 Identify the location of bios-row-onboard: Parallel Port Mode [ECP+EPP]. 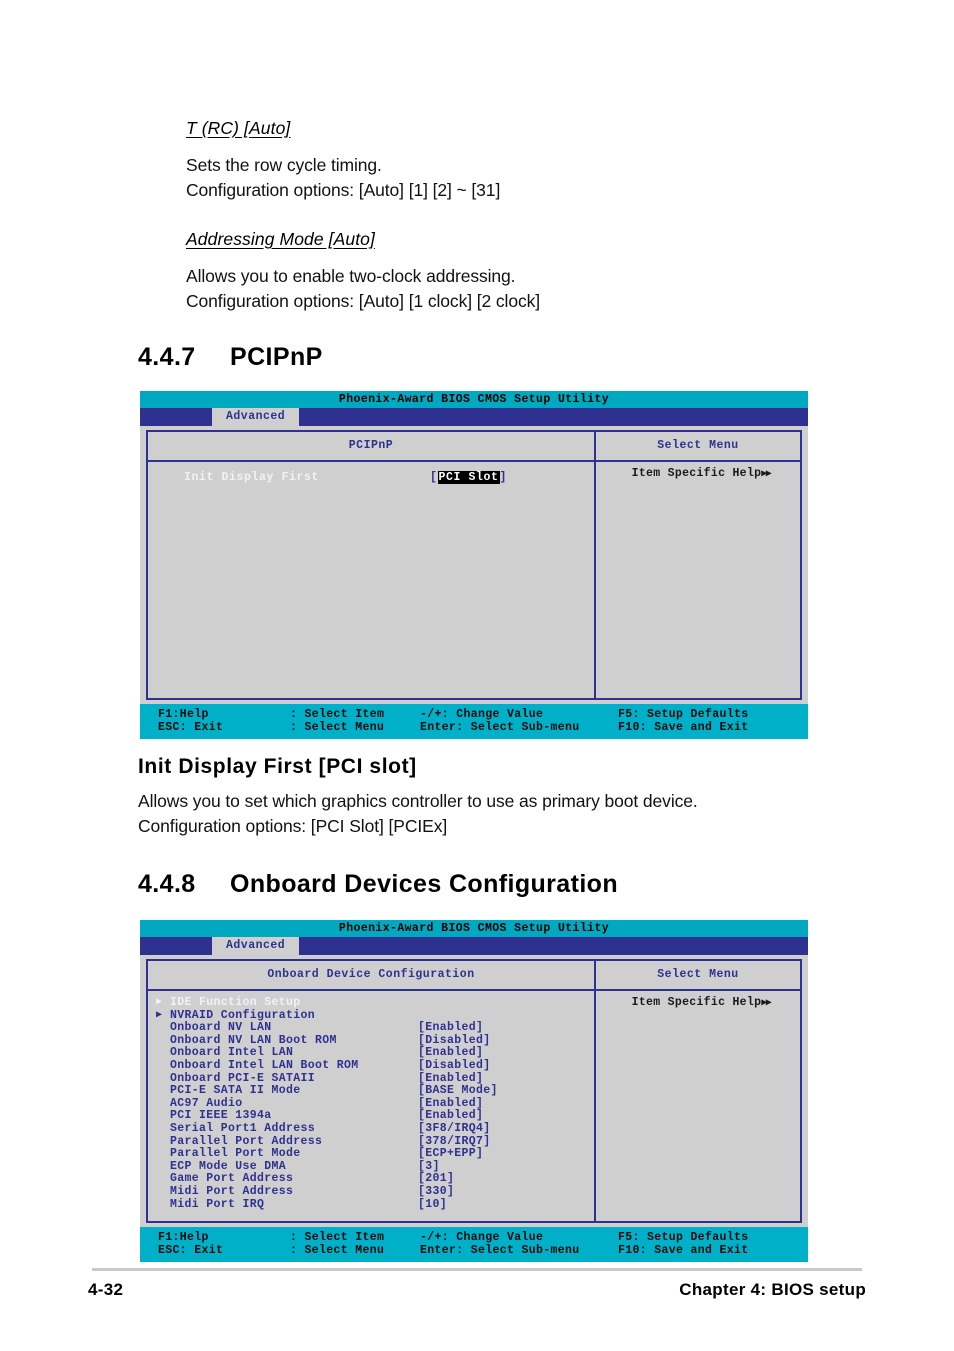
(371, 1154).